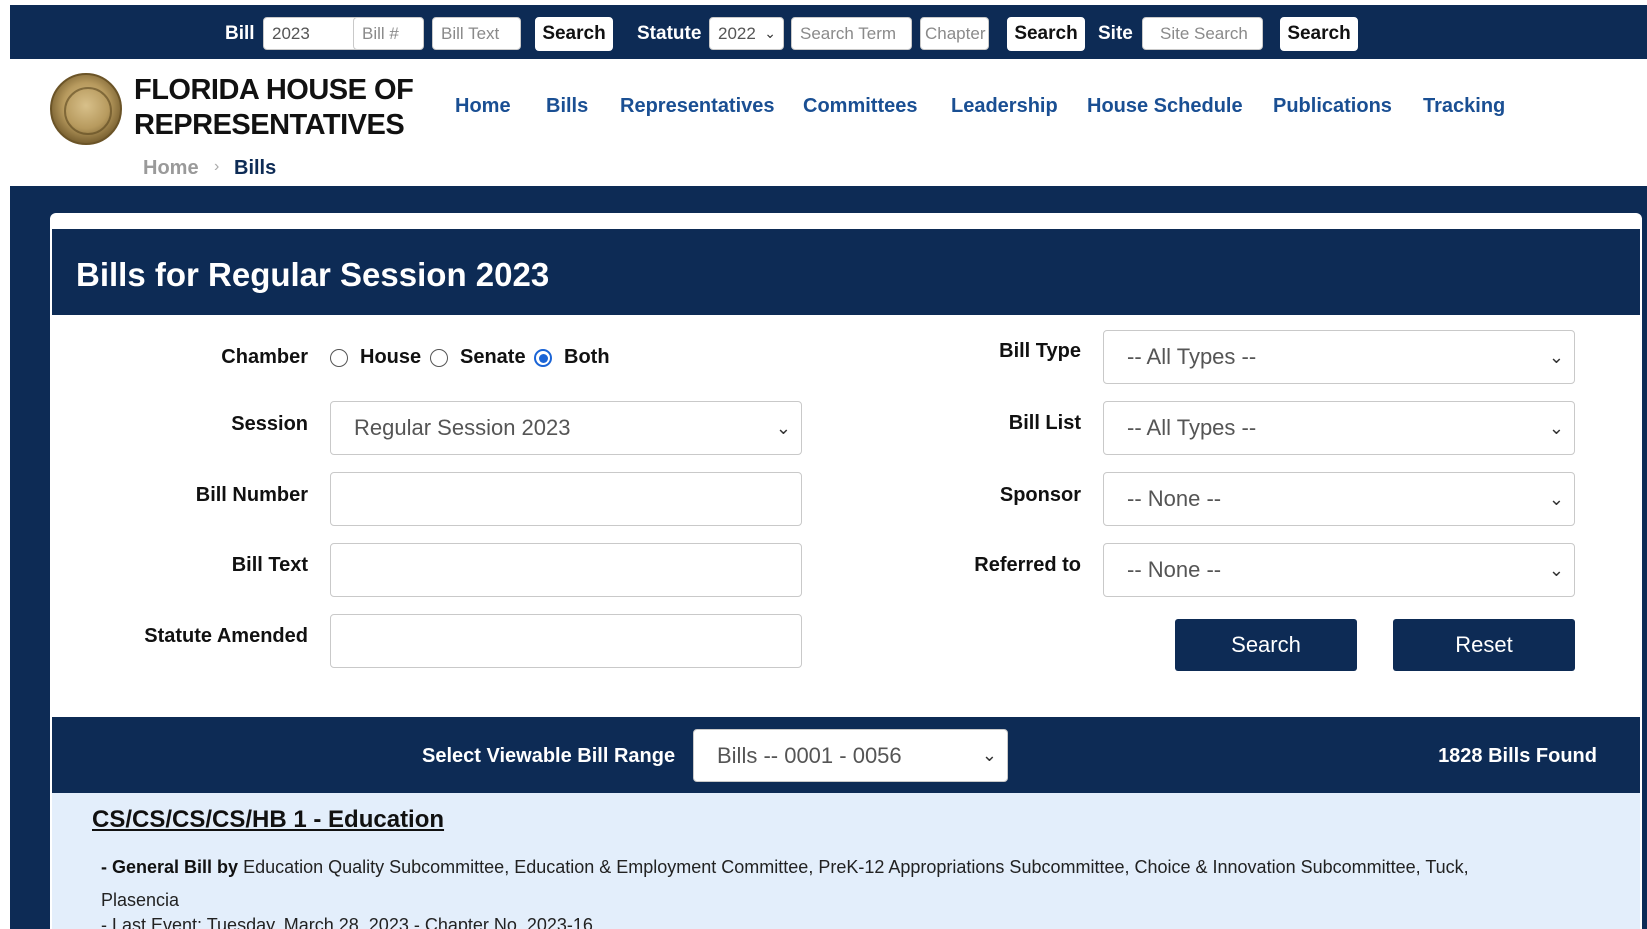 The width and height of the screenshot is (1647, 929). What do you see at coordinates (549, 756) in the screenshot?
I see `range-label: Select Viewable Bill Range` at bounding box center [549, 756].